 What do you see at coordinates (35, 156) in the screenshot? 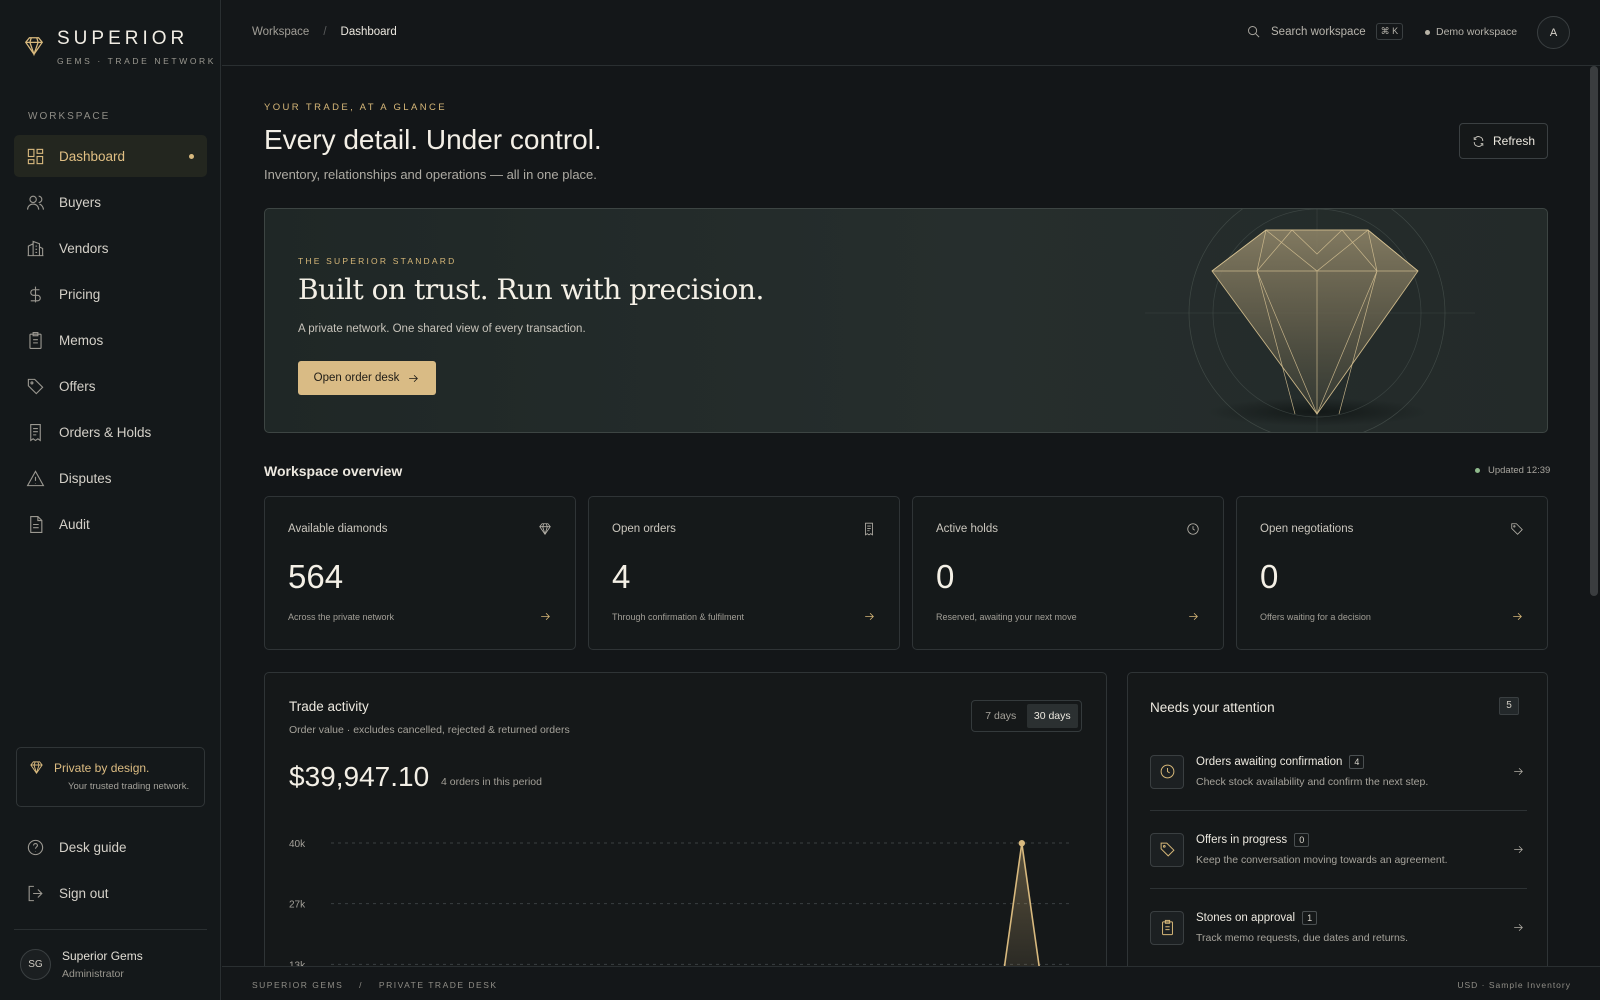
I see `dashboard-icon` at bounding box center [35, 156].